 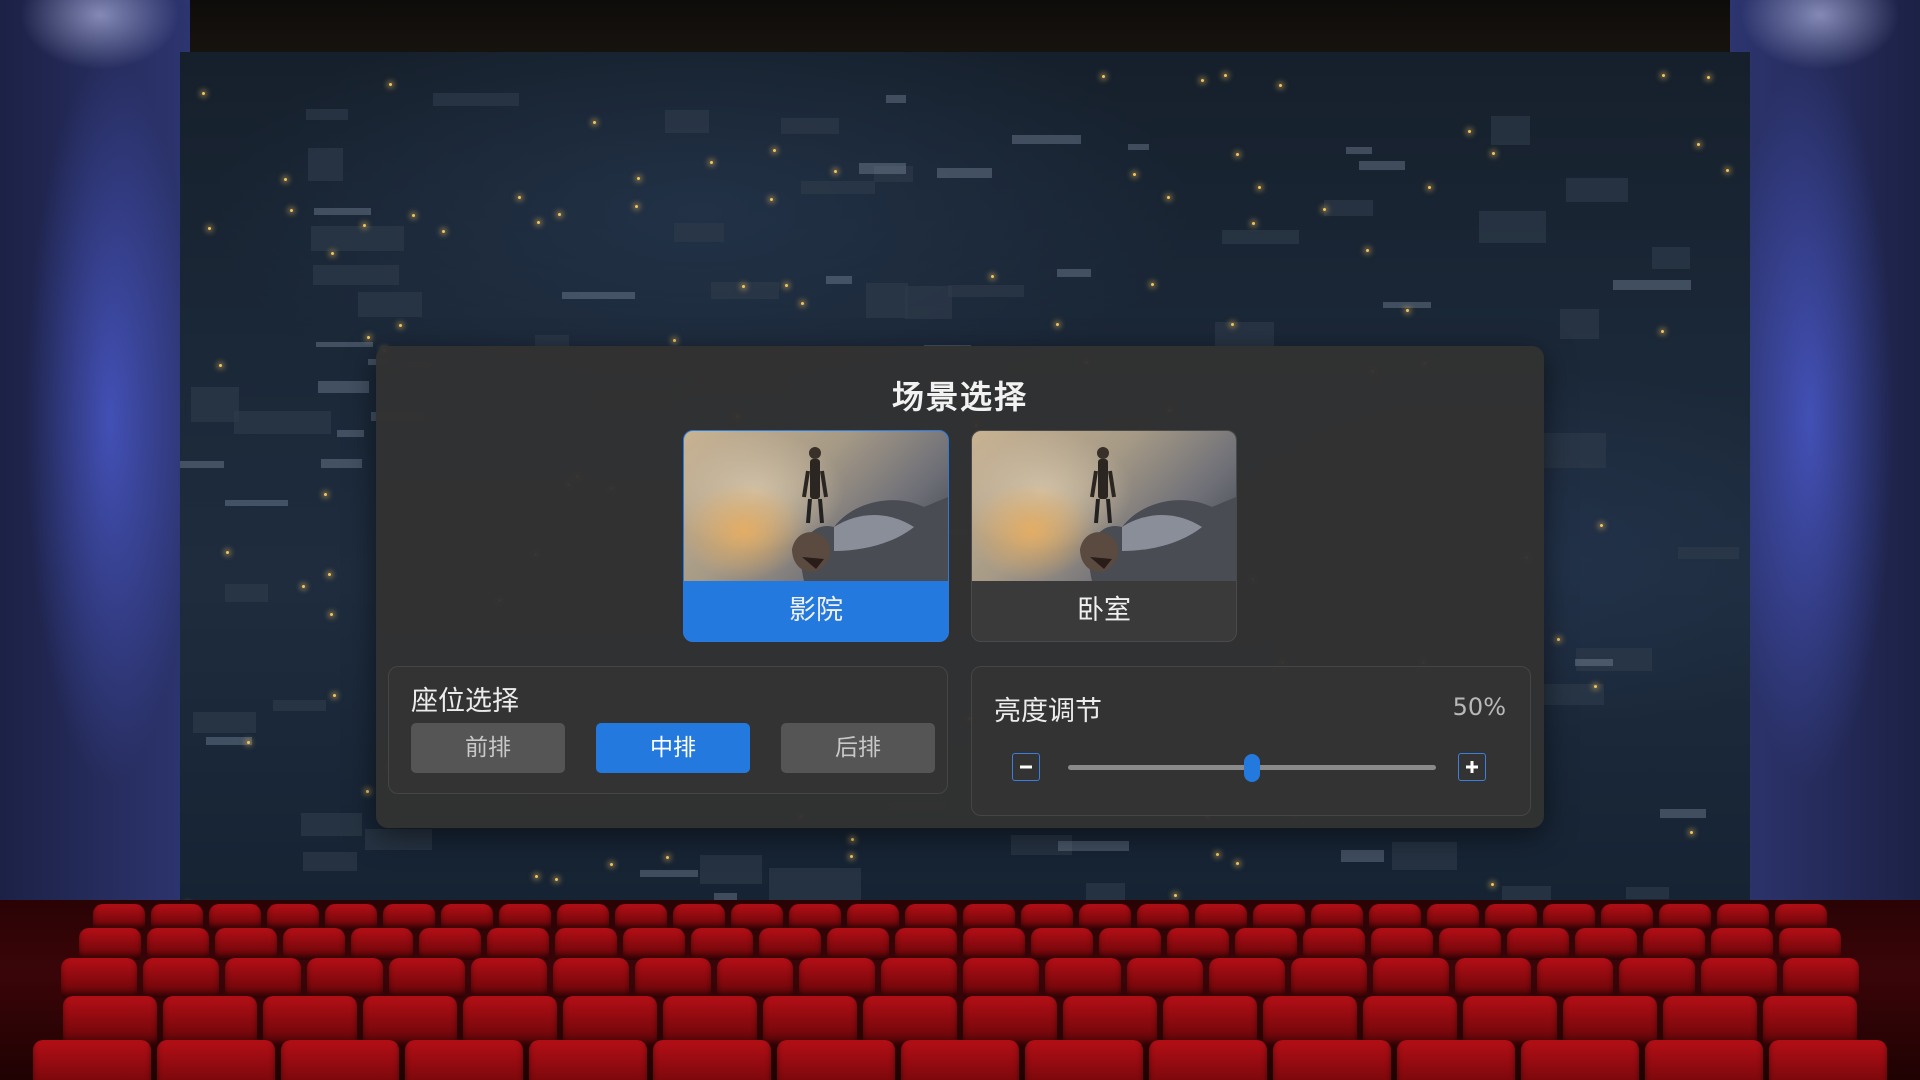 I want to click on brightness-decrease-button, so click(x=1026, y=767).